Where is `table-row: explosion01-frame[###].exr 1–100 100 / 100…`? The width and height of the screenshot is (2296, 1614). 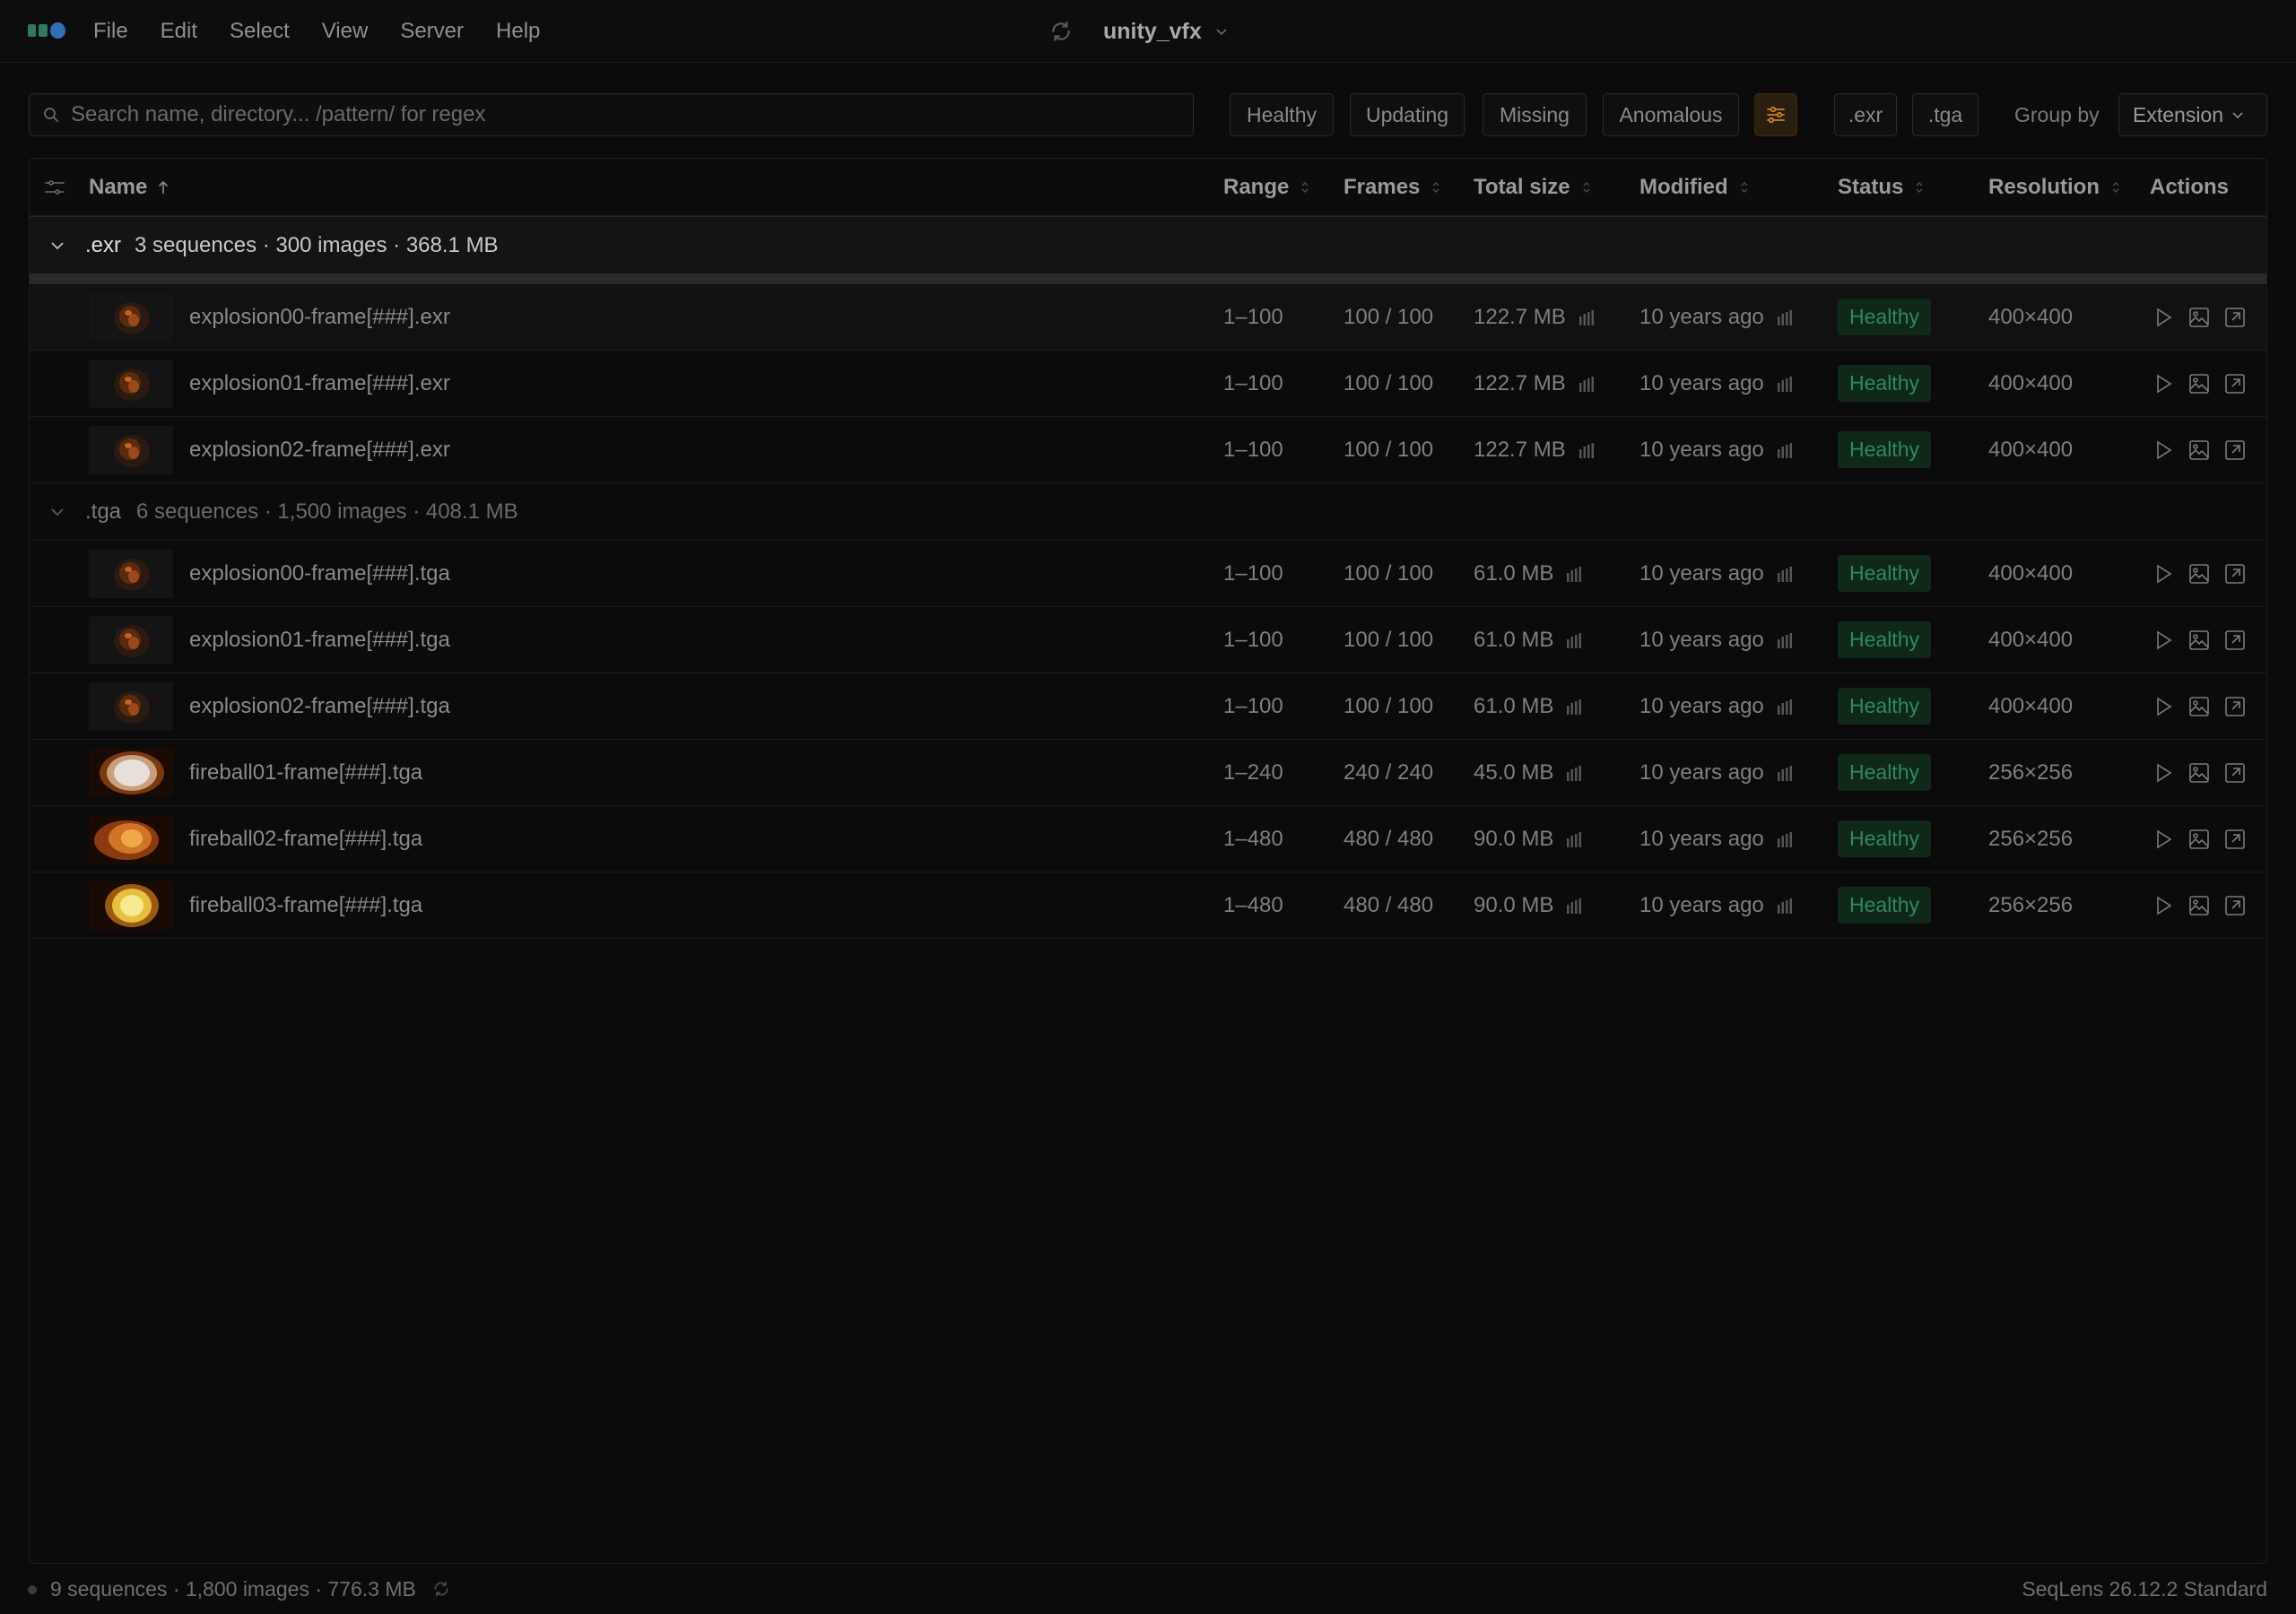
table-row: explosion01-frame[###].exr 1–100 100 / 100… is located at coordinates (1148, 384).